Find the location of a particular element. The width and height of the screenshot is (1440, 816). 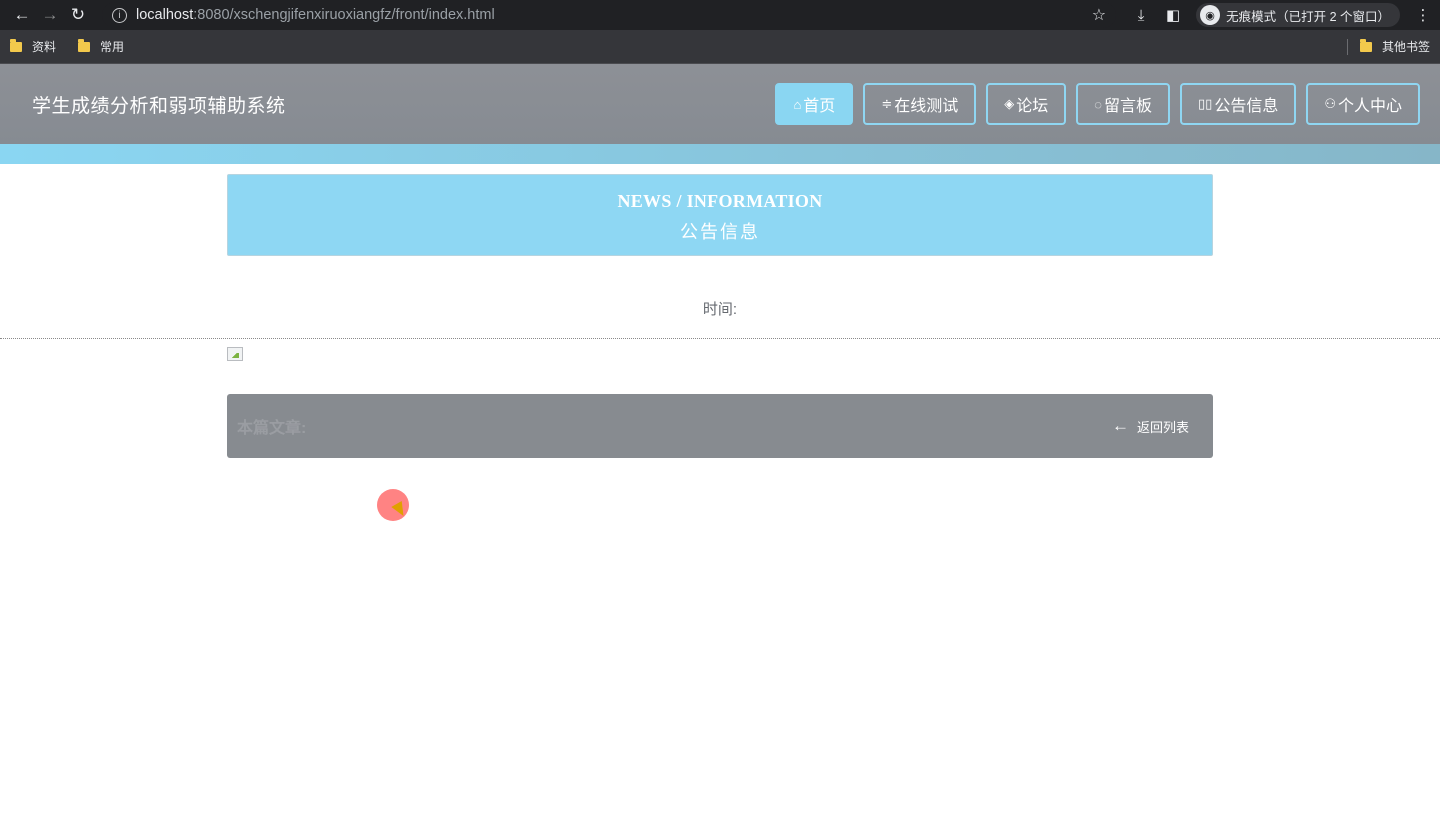

bookmark-folder-changyong: 常用 is located at coordinates (101, 46).